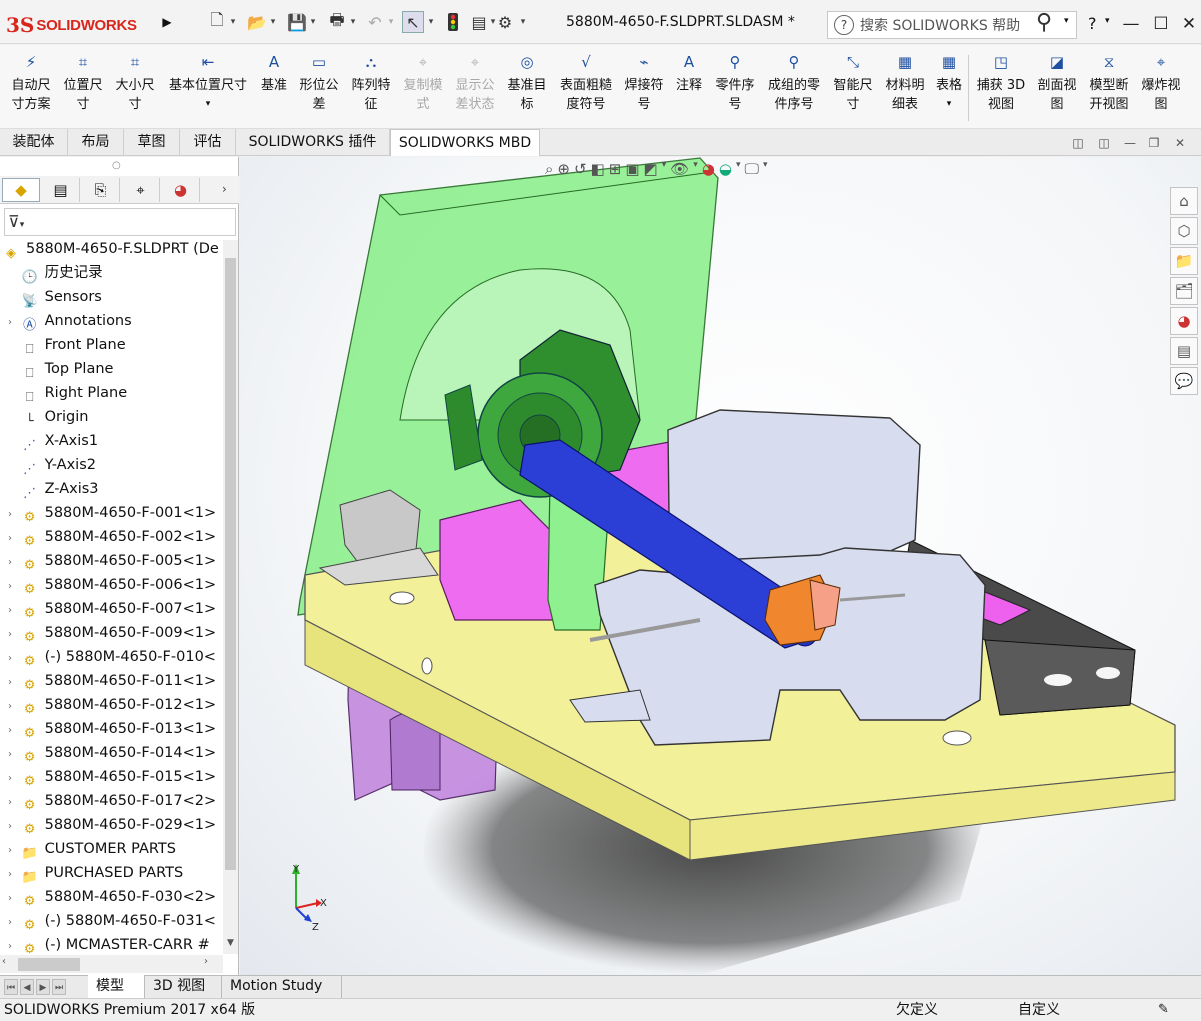 Image resolution: width=1201 pixels, height=1021 pixels. Describe the element at coordinates (114, 609) in the screenshot. I see `tree-item: › ⚙ 5880M-4650-F-007<1>` at that location.